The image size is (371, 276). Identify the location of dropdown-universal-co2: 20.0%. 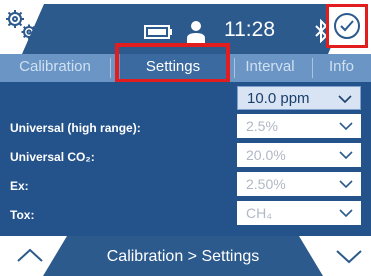
(299, 155).